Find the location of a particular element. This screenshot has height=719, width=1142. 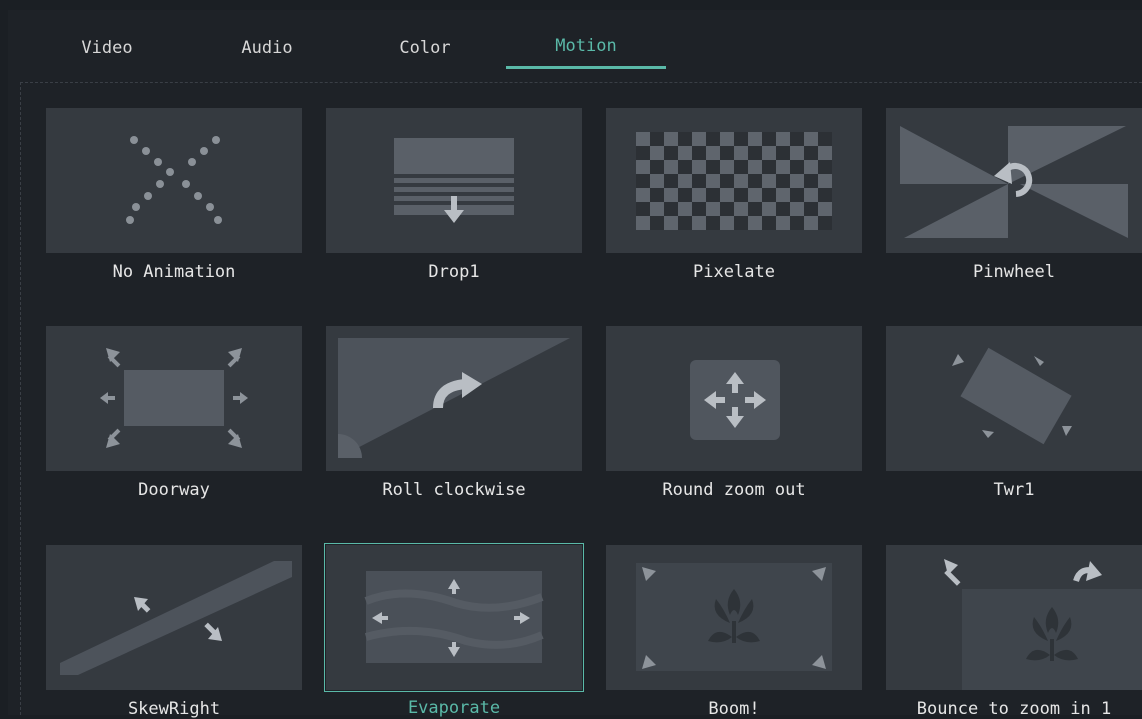

pixelate-icon is located at coordinates (734, 180).